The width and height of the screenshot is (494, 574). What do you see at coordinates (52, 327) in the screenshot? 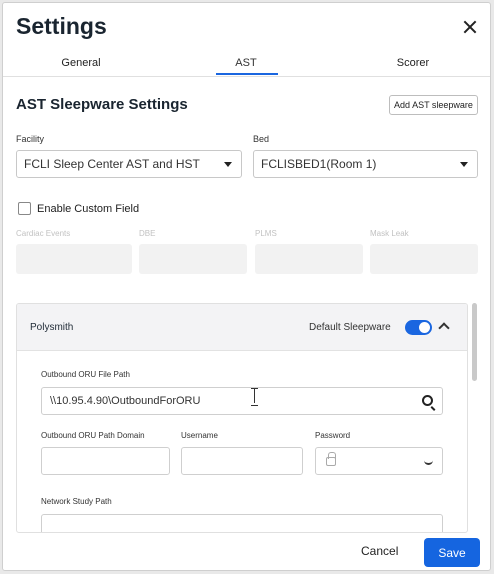
I see `panel-name: Polysmith` at bounding box center [52, 327].